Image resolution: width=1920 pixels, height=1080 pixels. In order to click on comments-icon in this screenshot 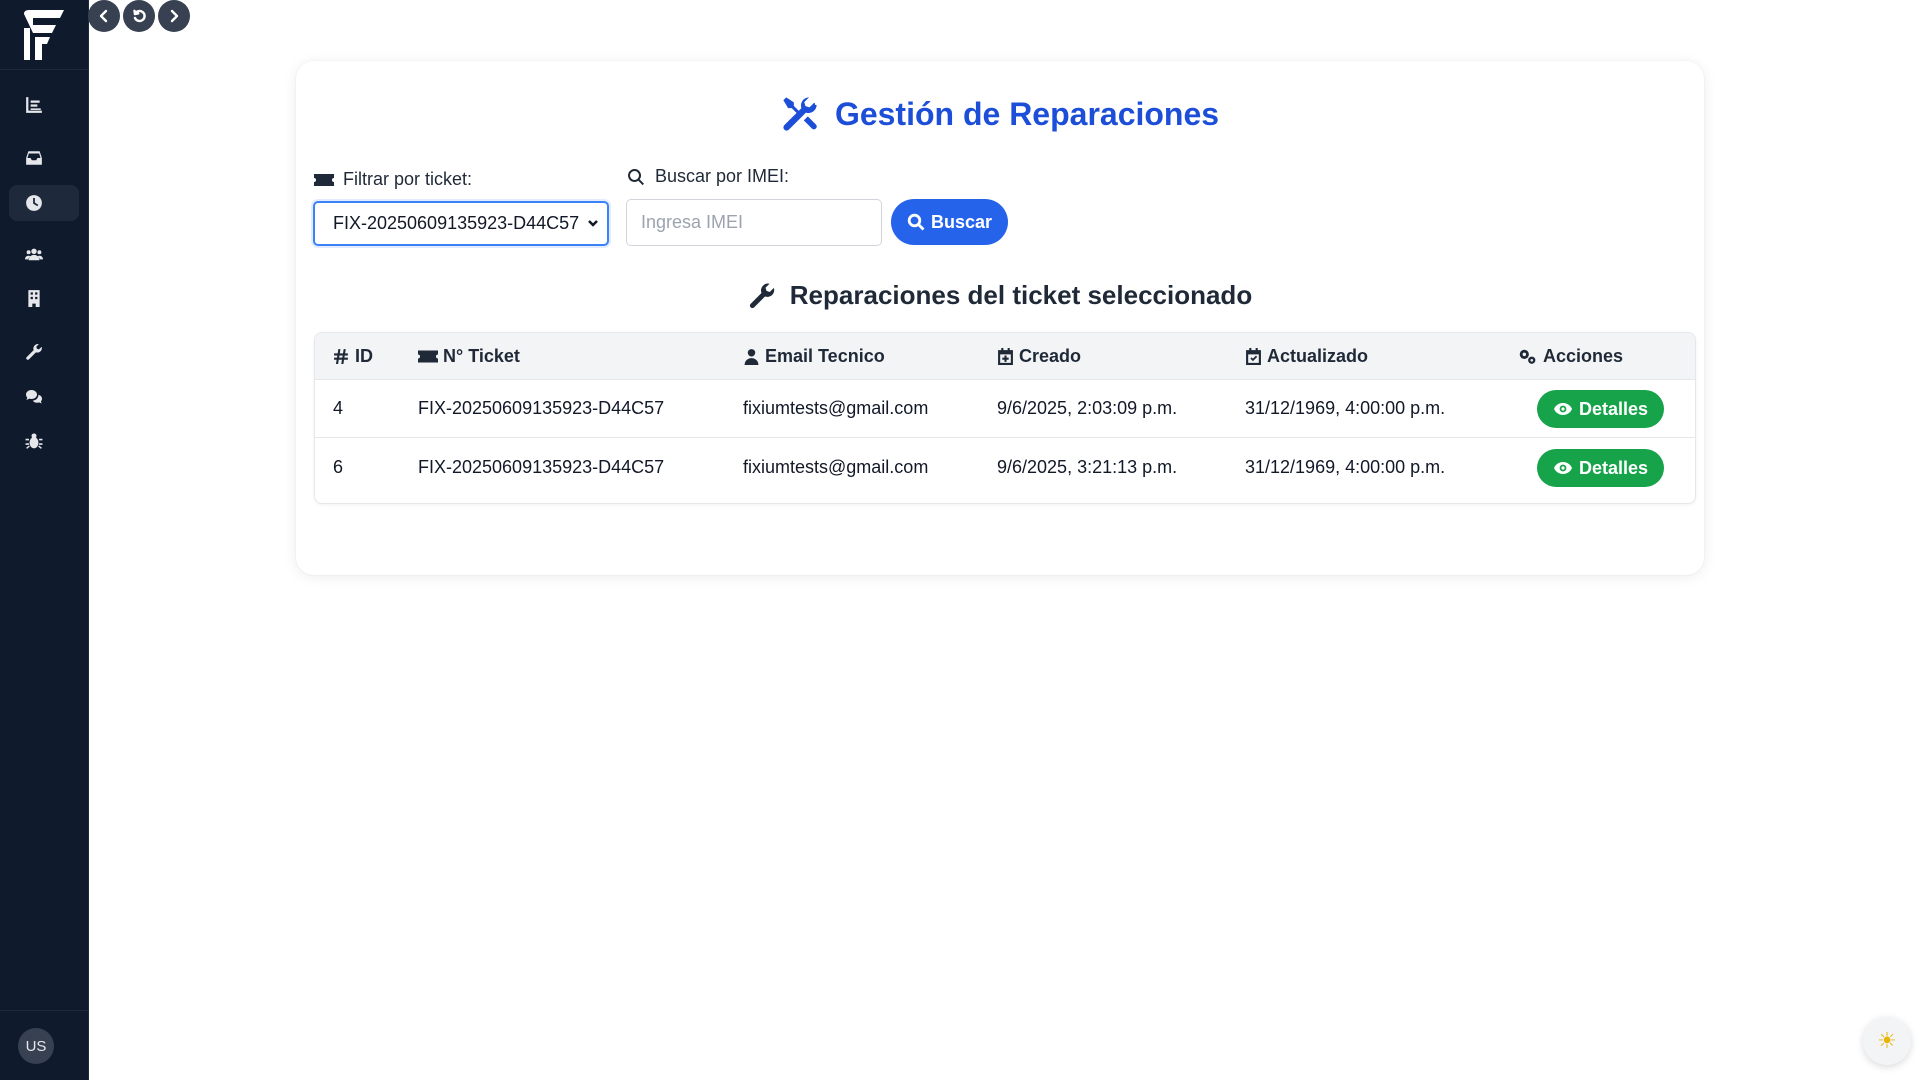, I will do `click(34, 397)`.